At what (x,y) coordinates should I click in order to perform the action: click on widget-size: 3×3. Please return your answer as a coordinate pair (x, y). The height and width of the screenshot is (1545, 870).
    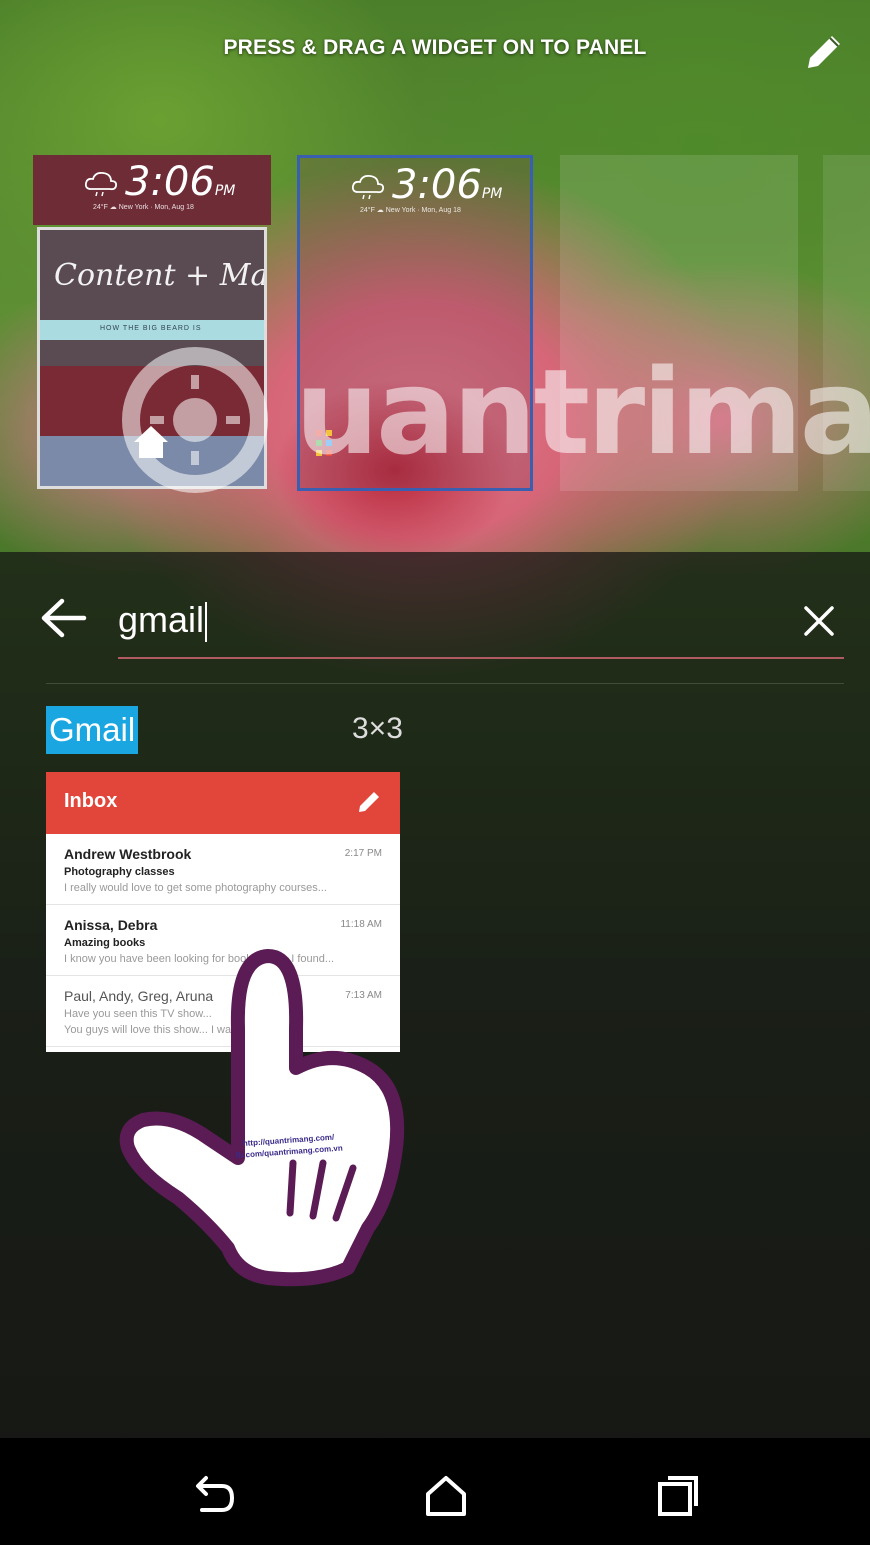
    Looking at the image, I should click on (377, 728).